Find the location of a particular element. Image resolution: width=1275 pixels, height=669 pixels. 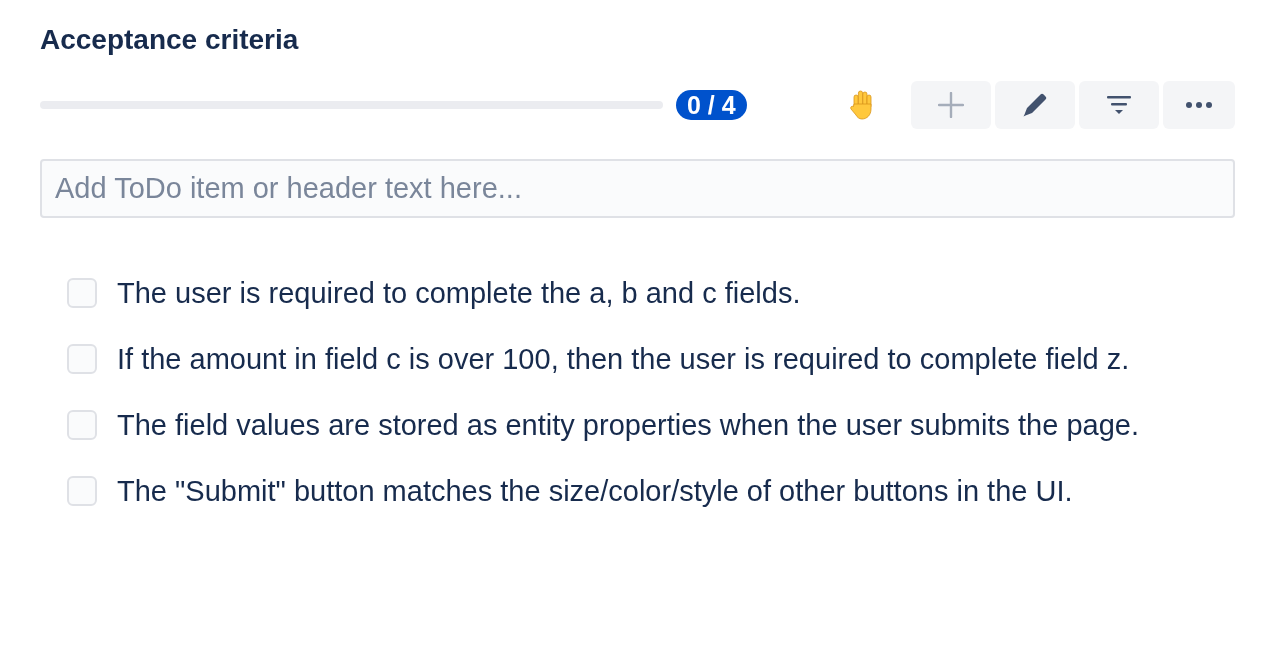

todo-item-text: The "Submit" button matches the size/color/style of other buttons in the UI. is located at coordinates (595, 491).